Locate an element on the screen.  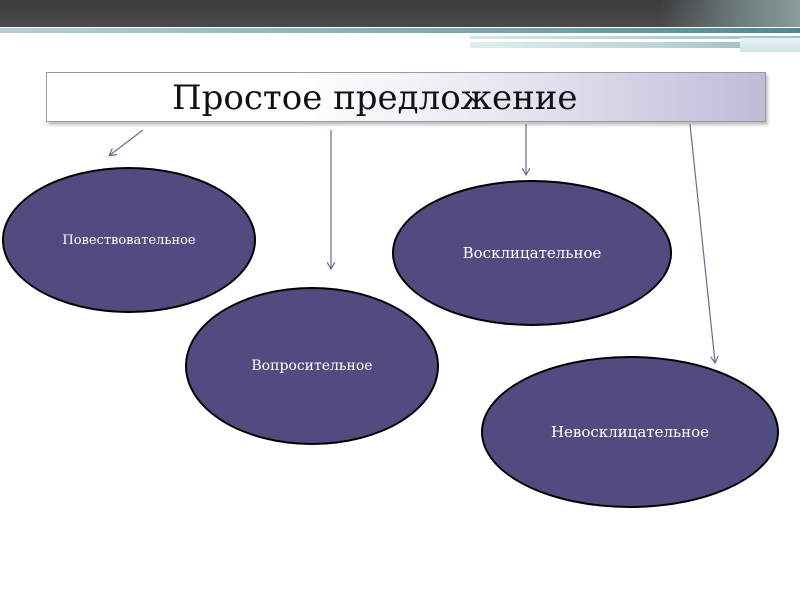
node-label: Восклицательное is located at coordinates (532, 253).